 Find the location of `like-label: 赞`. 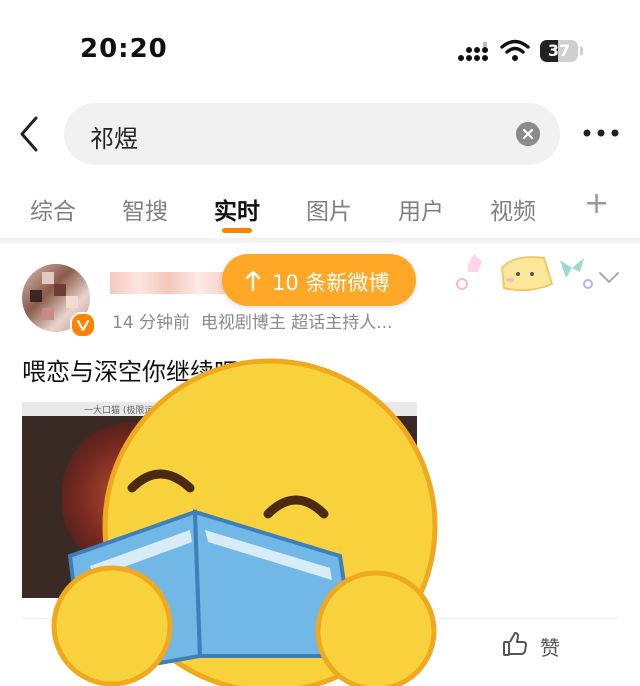

like-label: 赞 is located at coordinates (550, 648).